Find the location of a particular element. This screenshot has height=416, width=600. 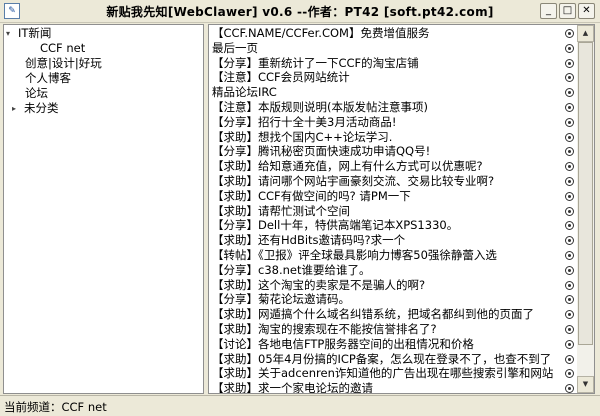

chevron-right-icon: ▸ is located at coordinates (18, 108).